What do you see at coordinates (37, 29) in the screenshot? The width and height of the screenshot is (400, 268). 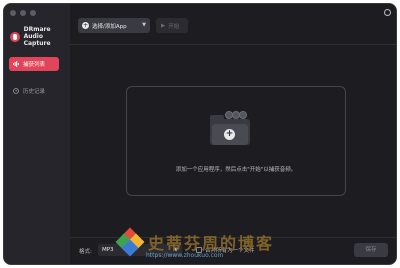 I see `brand-line1: DRmare` at bounding box center [37, 29].